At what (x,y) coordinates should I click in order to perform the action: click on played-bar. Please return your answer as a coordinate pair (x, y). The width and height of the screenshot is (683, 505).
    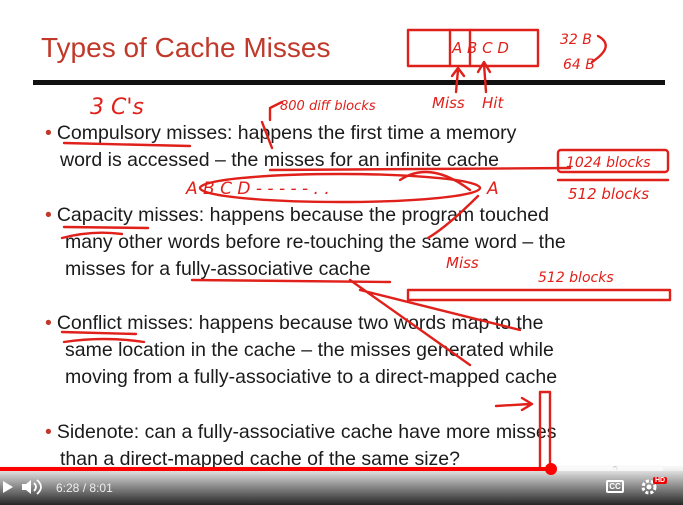
    Looking at the image, I should click on (276, 469).